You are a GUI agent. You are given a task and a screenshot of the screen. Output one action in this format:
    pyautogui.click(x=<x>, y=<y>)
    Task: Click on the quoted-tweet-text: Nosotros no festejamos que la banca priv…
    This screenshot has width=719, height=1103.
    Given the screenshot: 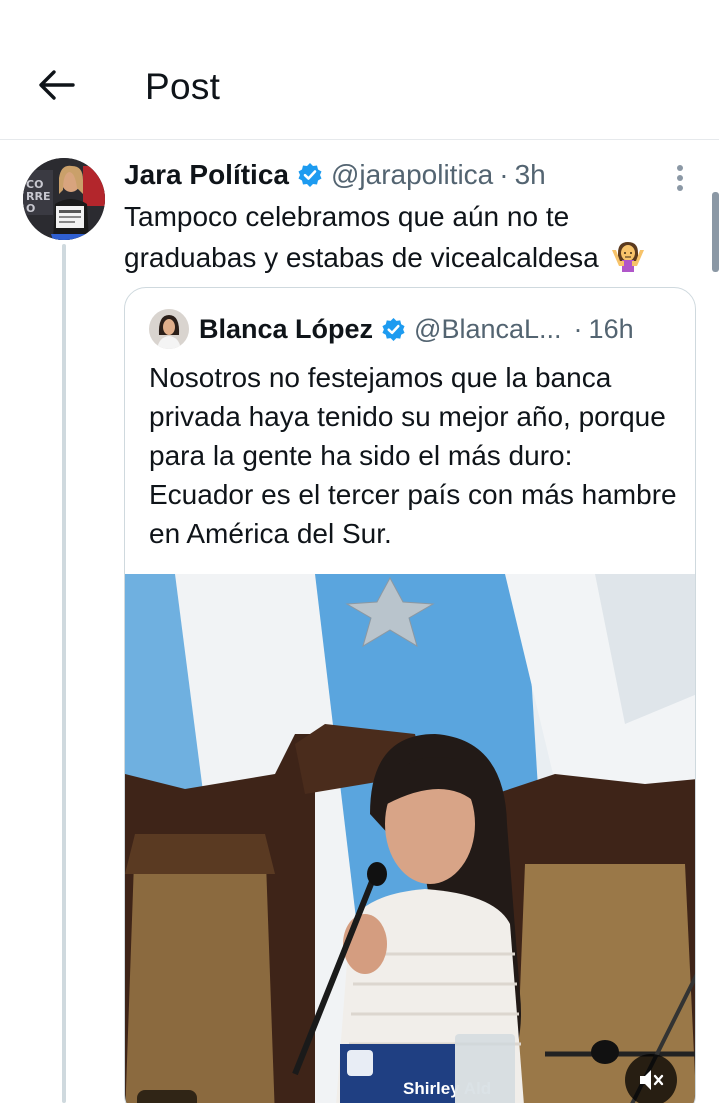 What is the action you would take?
    pyautogui.click(x=413, y=455)
    